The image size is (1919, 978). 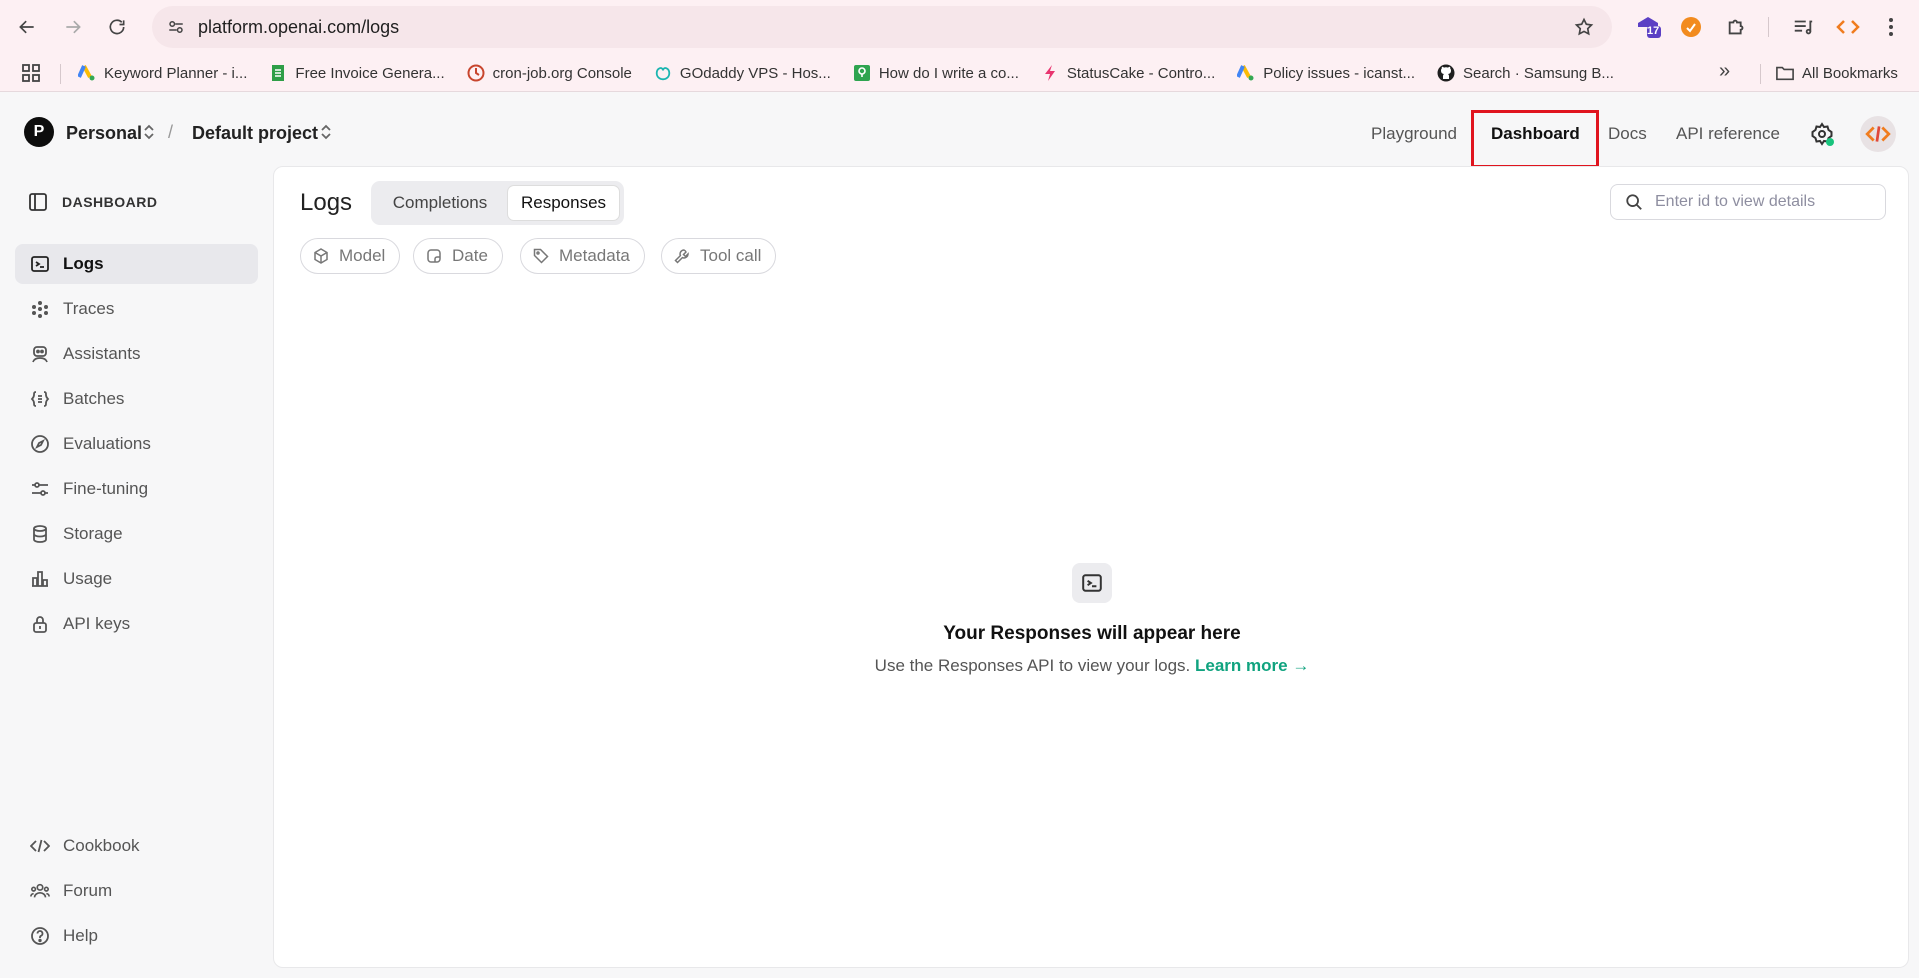 I want to click on forward-button, so click(x=73, y=27).